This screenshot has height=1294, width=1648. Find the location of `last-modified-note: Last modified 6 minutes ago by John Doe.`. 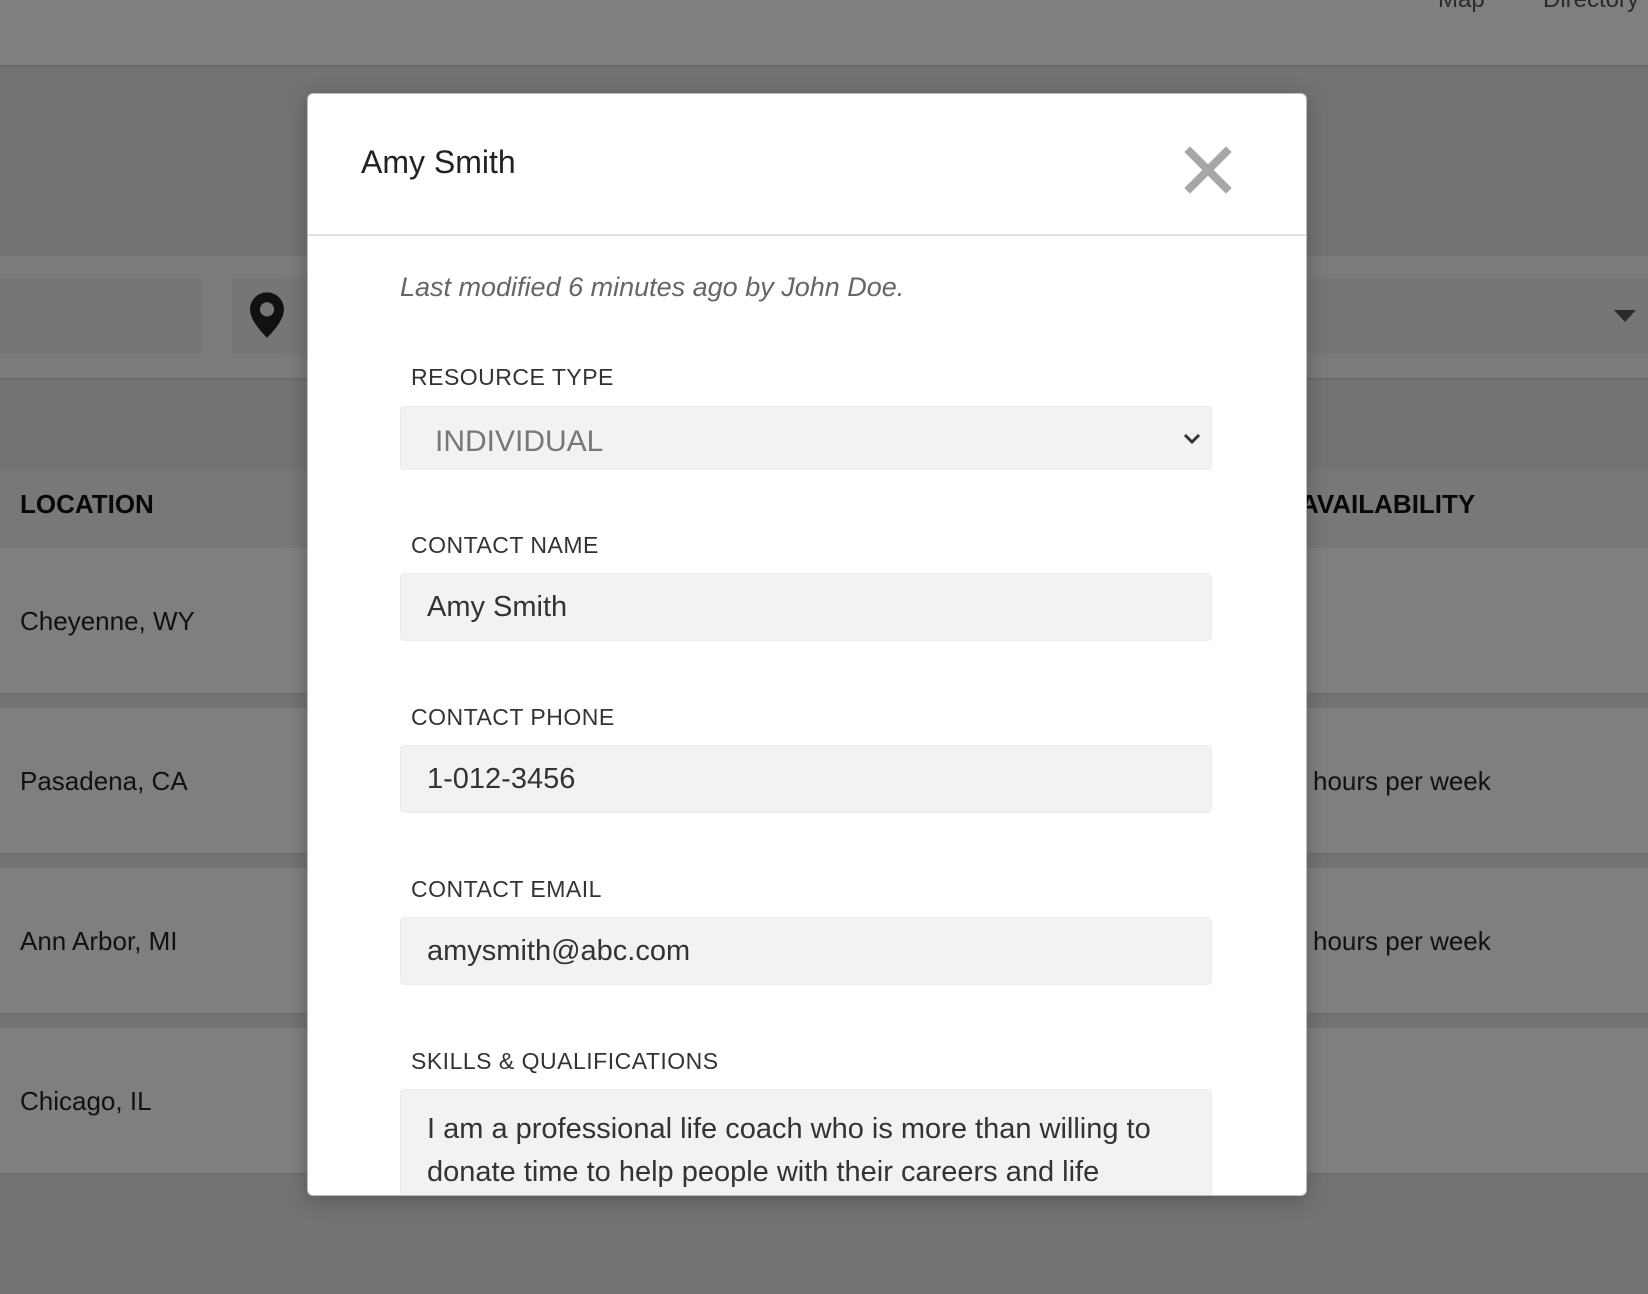

last-modified-note: Last modified 6 minutes ago by John Doe. is located at coordinates (652, 287).